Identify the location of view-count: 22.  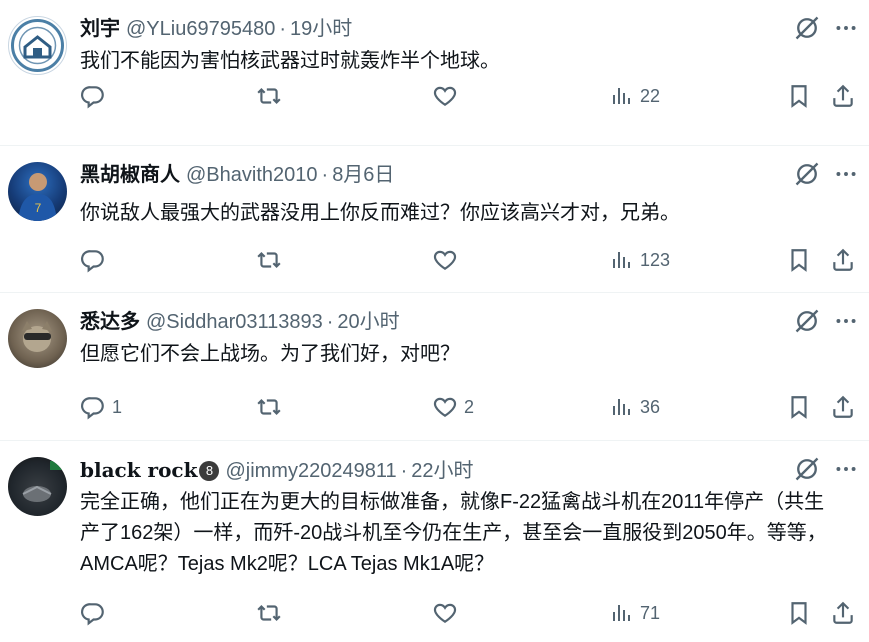
(650, 95).